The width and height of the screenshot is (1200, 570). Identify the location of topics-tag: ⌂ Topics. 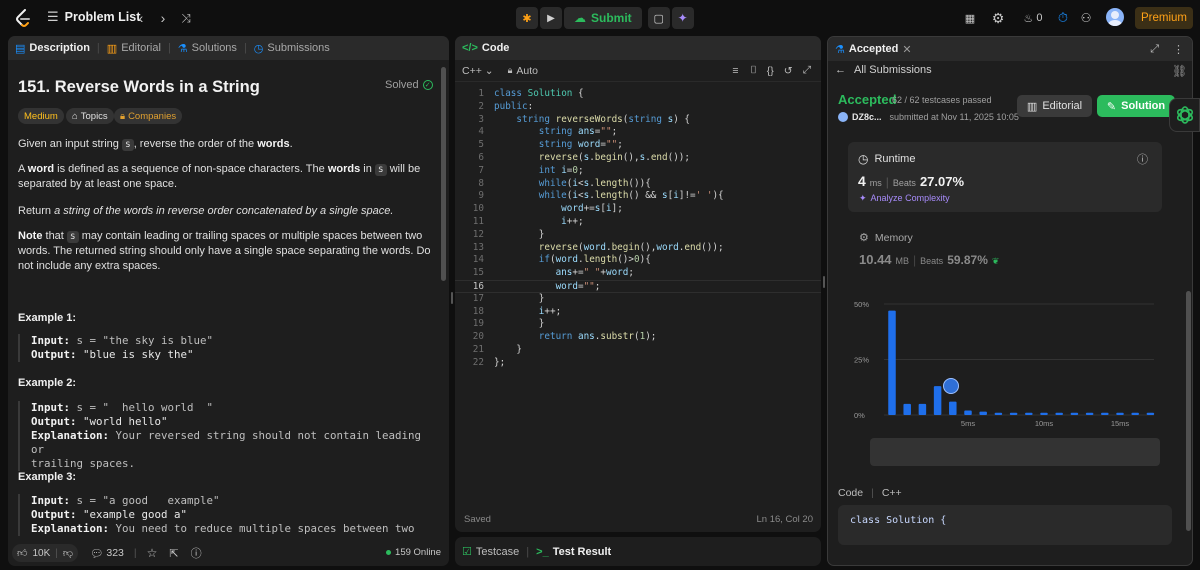
(90, 116).